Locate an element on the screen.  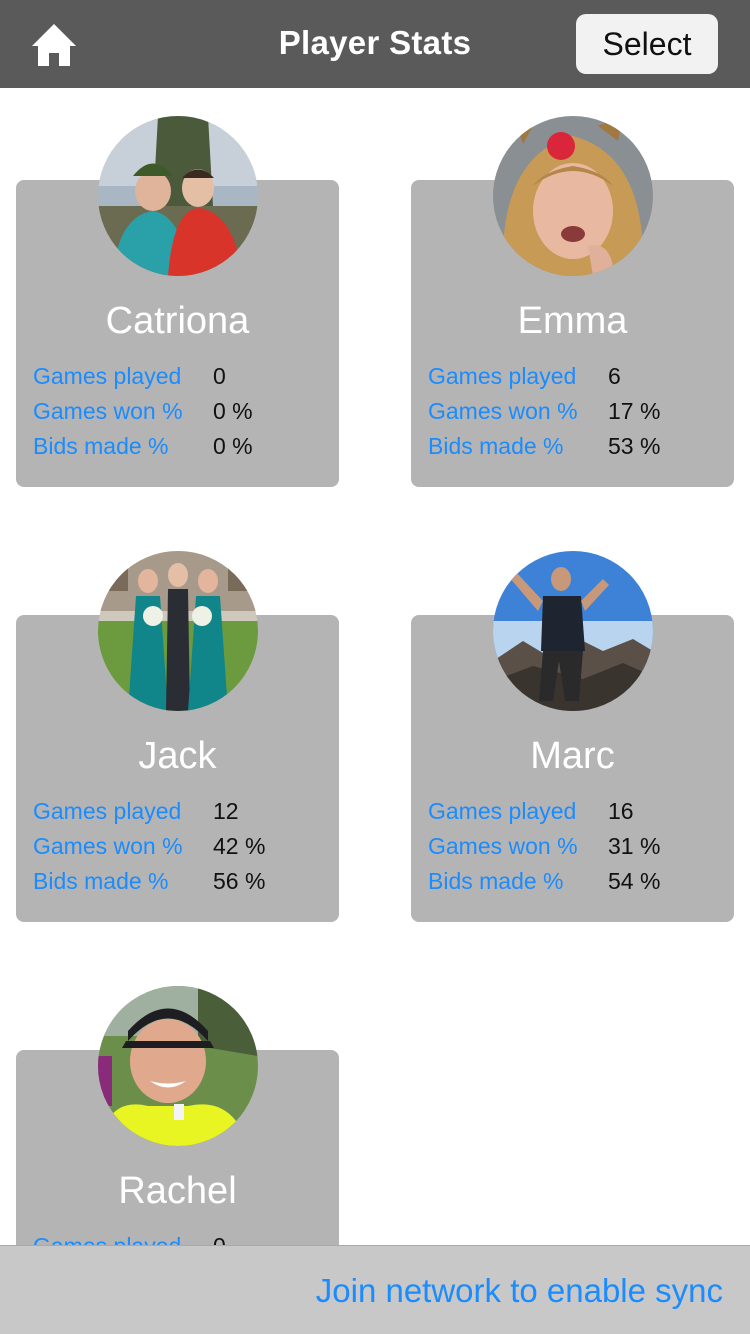
stat-value: 16 is located at coordinates (621, 811).